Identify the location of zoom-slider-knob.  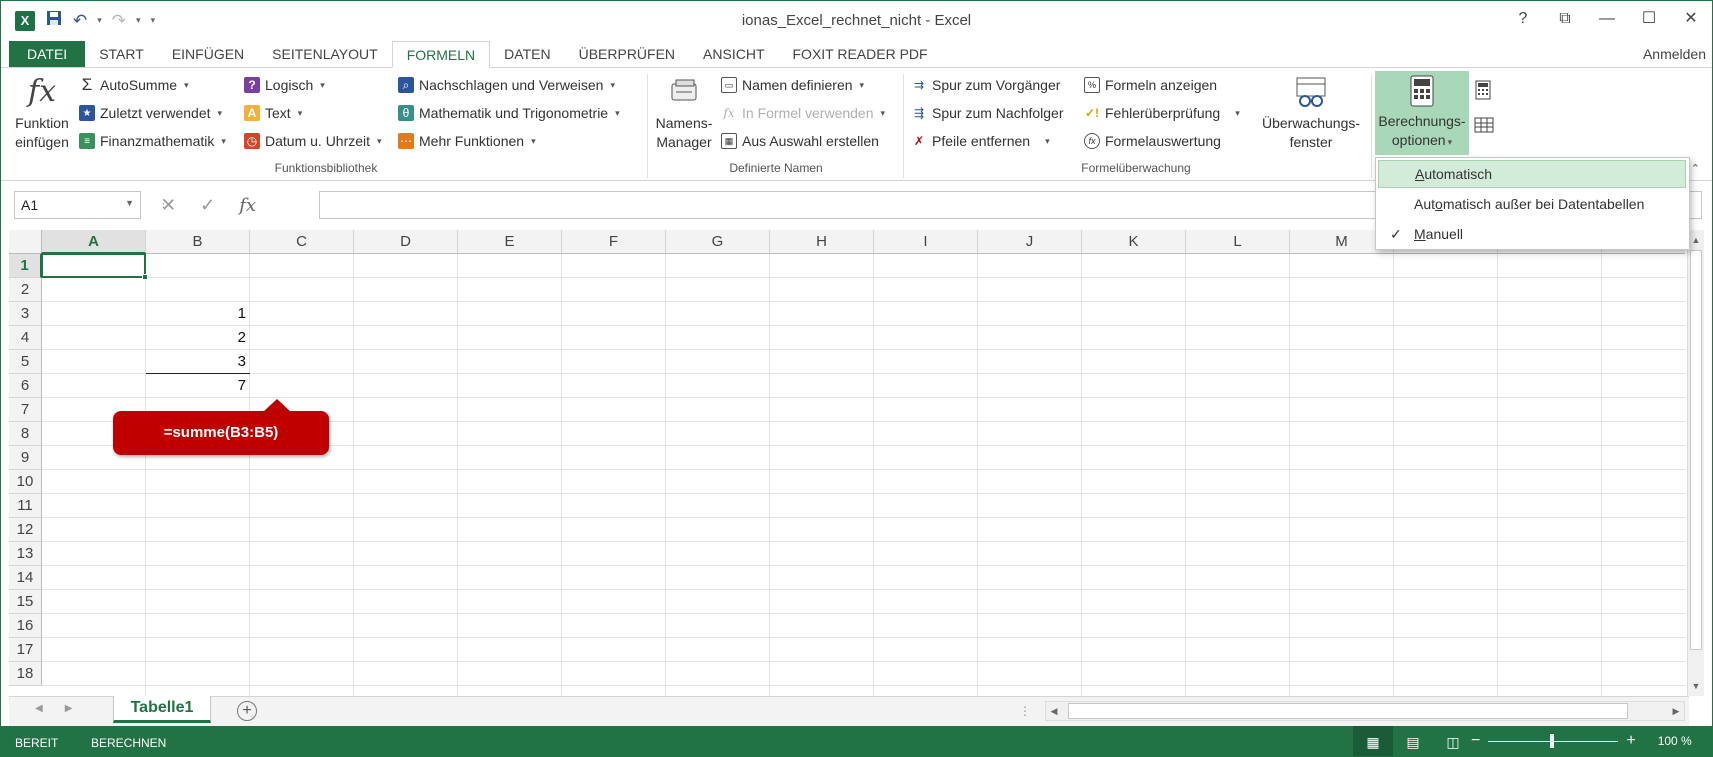
(1552, 740).